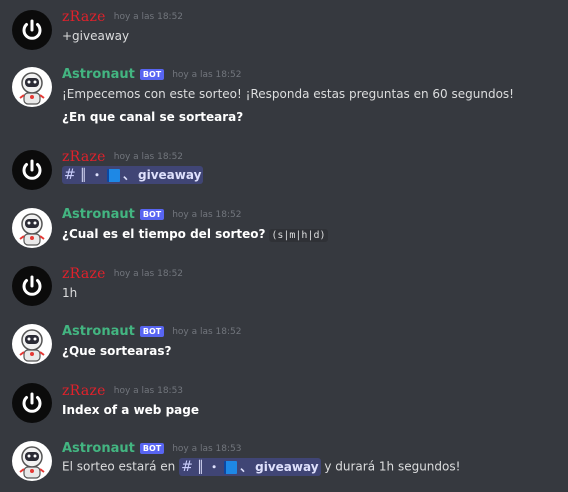  I want to click on message-question: ¿Que sortearas?, so click(117, 351).